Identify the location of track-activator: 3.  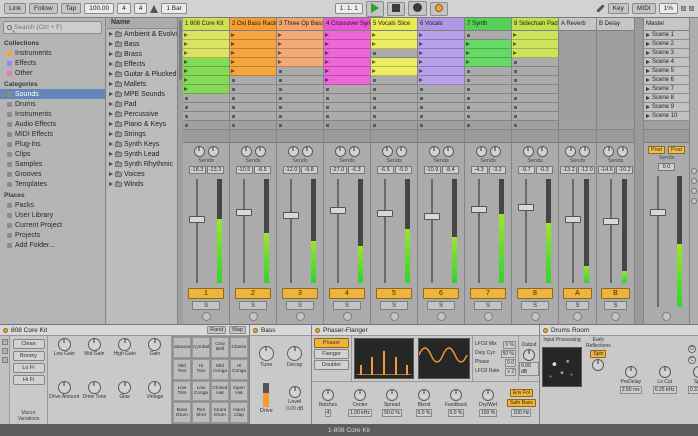
(300, 293).